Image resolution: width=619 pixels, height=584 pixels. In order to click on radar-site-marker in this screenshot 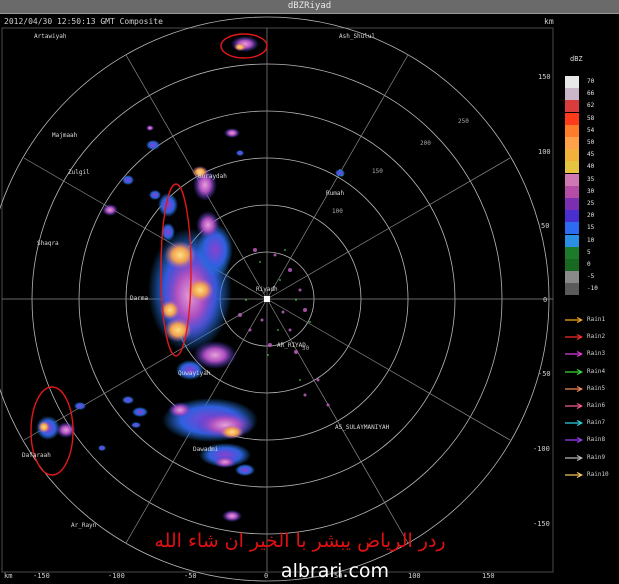, I will do `click(267, 299)`.